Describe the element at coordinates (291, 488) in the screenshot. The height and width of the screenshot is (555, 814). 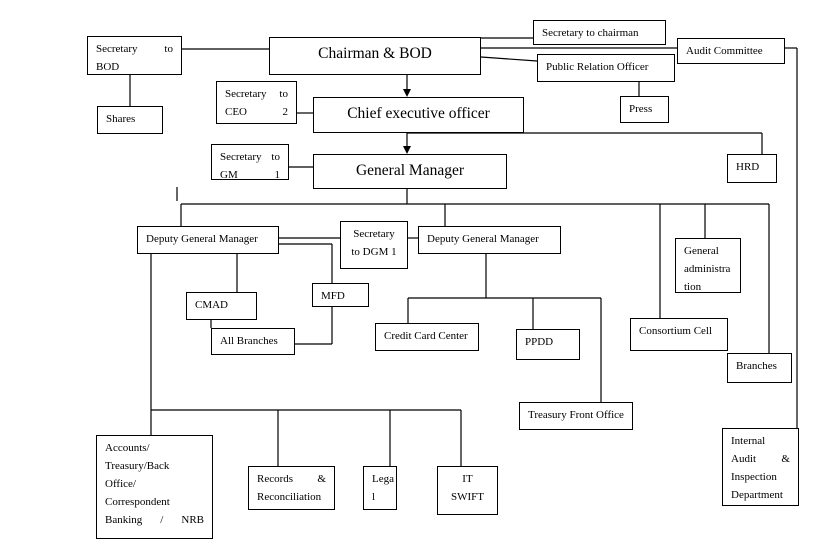
I see `box-records-reconciliation: Records & Reconciliation` at that location.